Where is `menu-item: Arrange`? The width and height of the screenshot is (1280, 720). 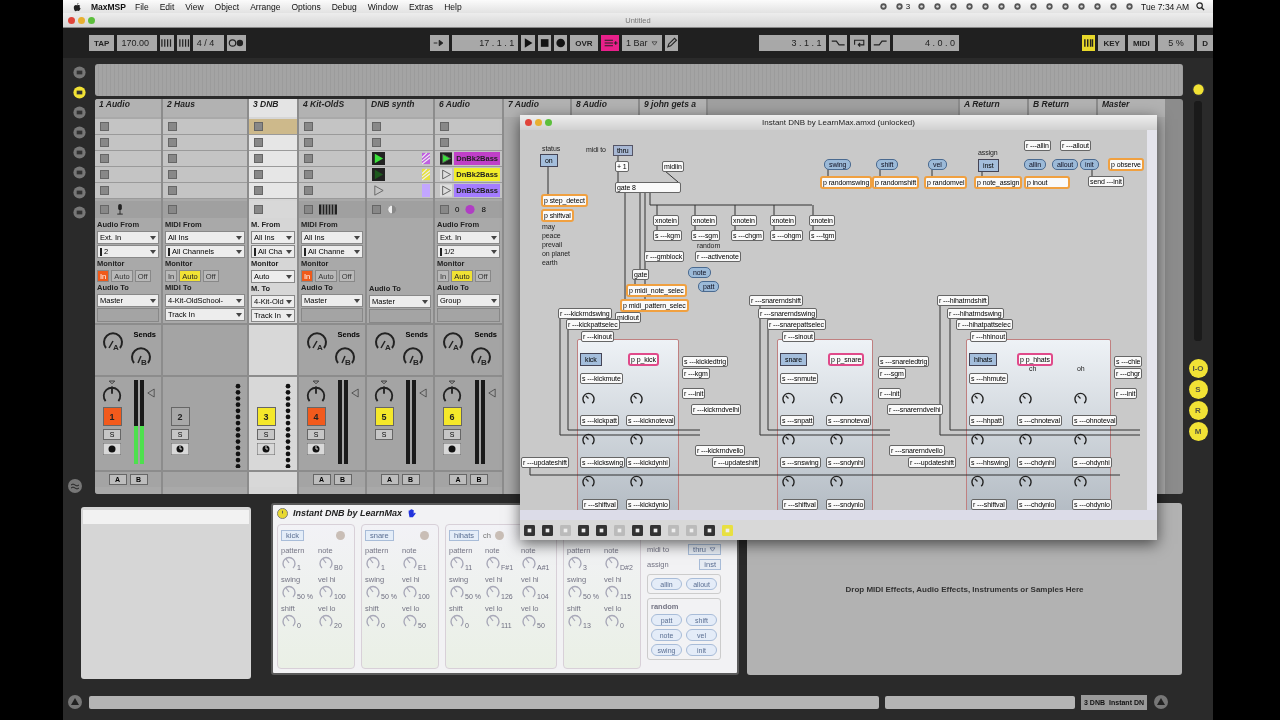 menu-item: Arrange is located at coordinates (265, 6).